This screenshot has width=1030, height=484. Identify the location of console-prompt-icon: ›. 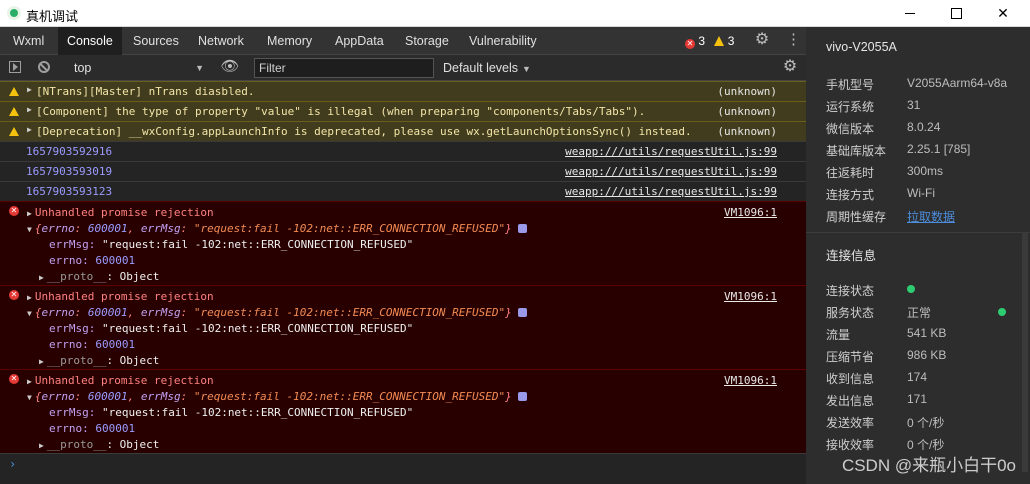
(13, 464).